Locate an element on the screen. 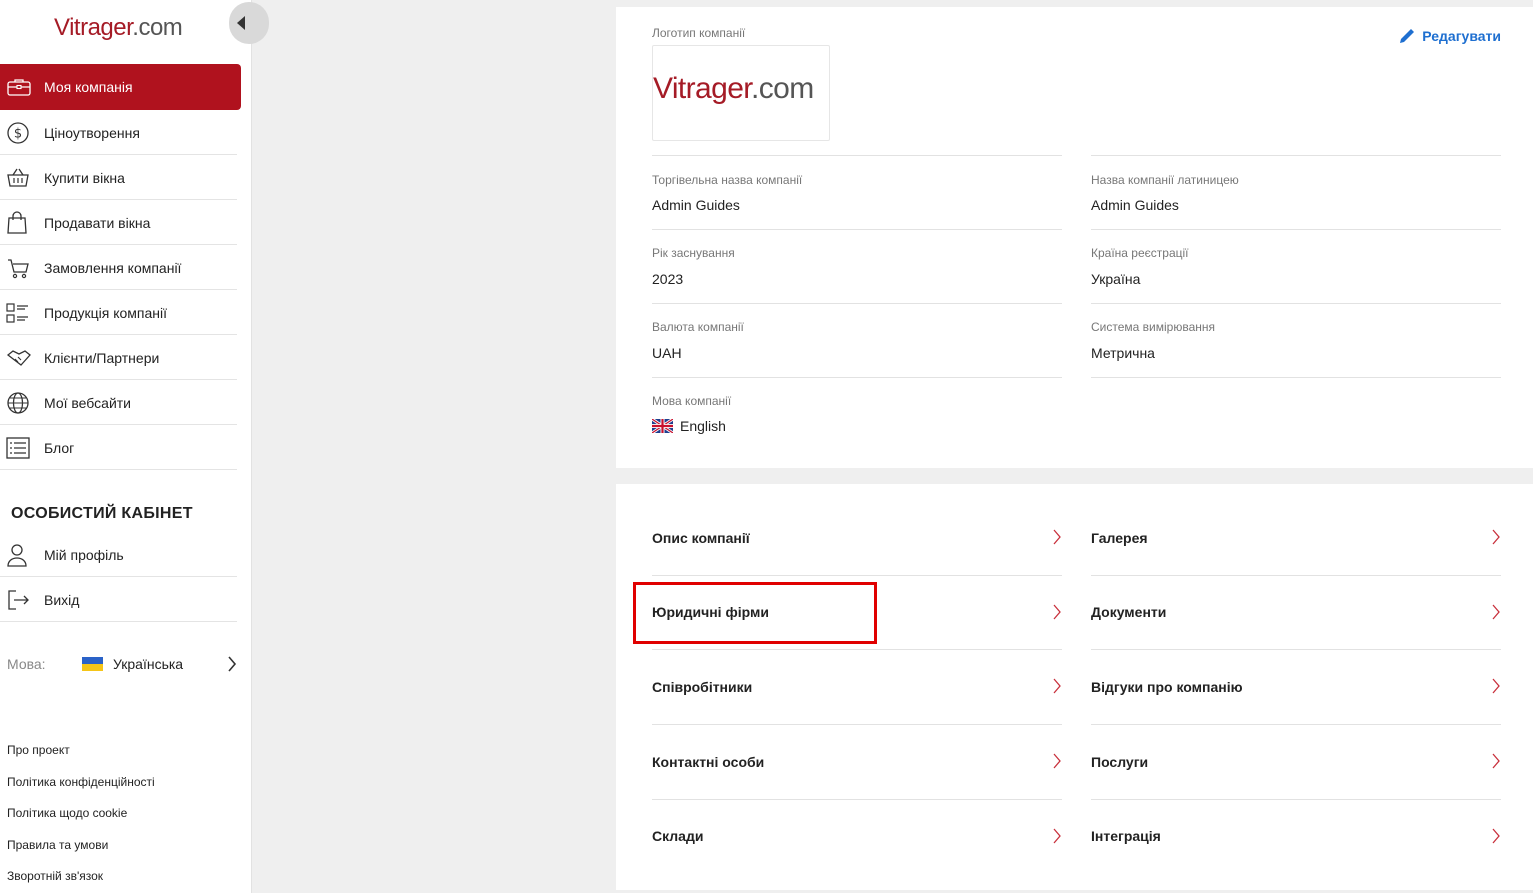 This screenshot has width=1533, height=893. sidebar-item-label: Мій профіль is located at coordinates (84, 554).